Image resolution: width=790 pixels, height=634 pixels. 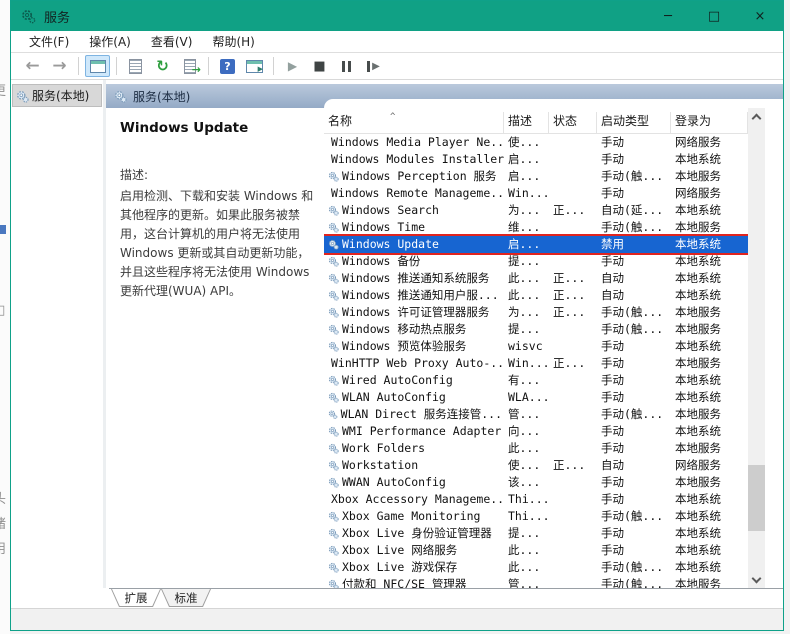 I want to click on service-row: Wired AutoConfig 有... 手动 本地系统, so click(x=536, y=380).